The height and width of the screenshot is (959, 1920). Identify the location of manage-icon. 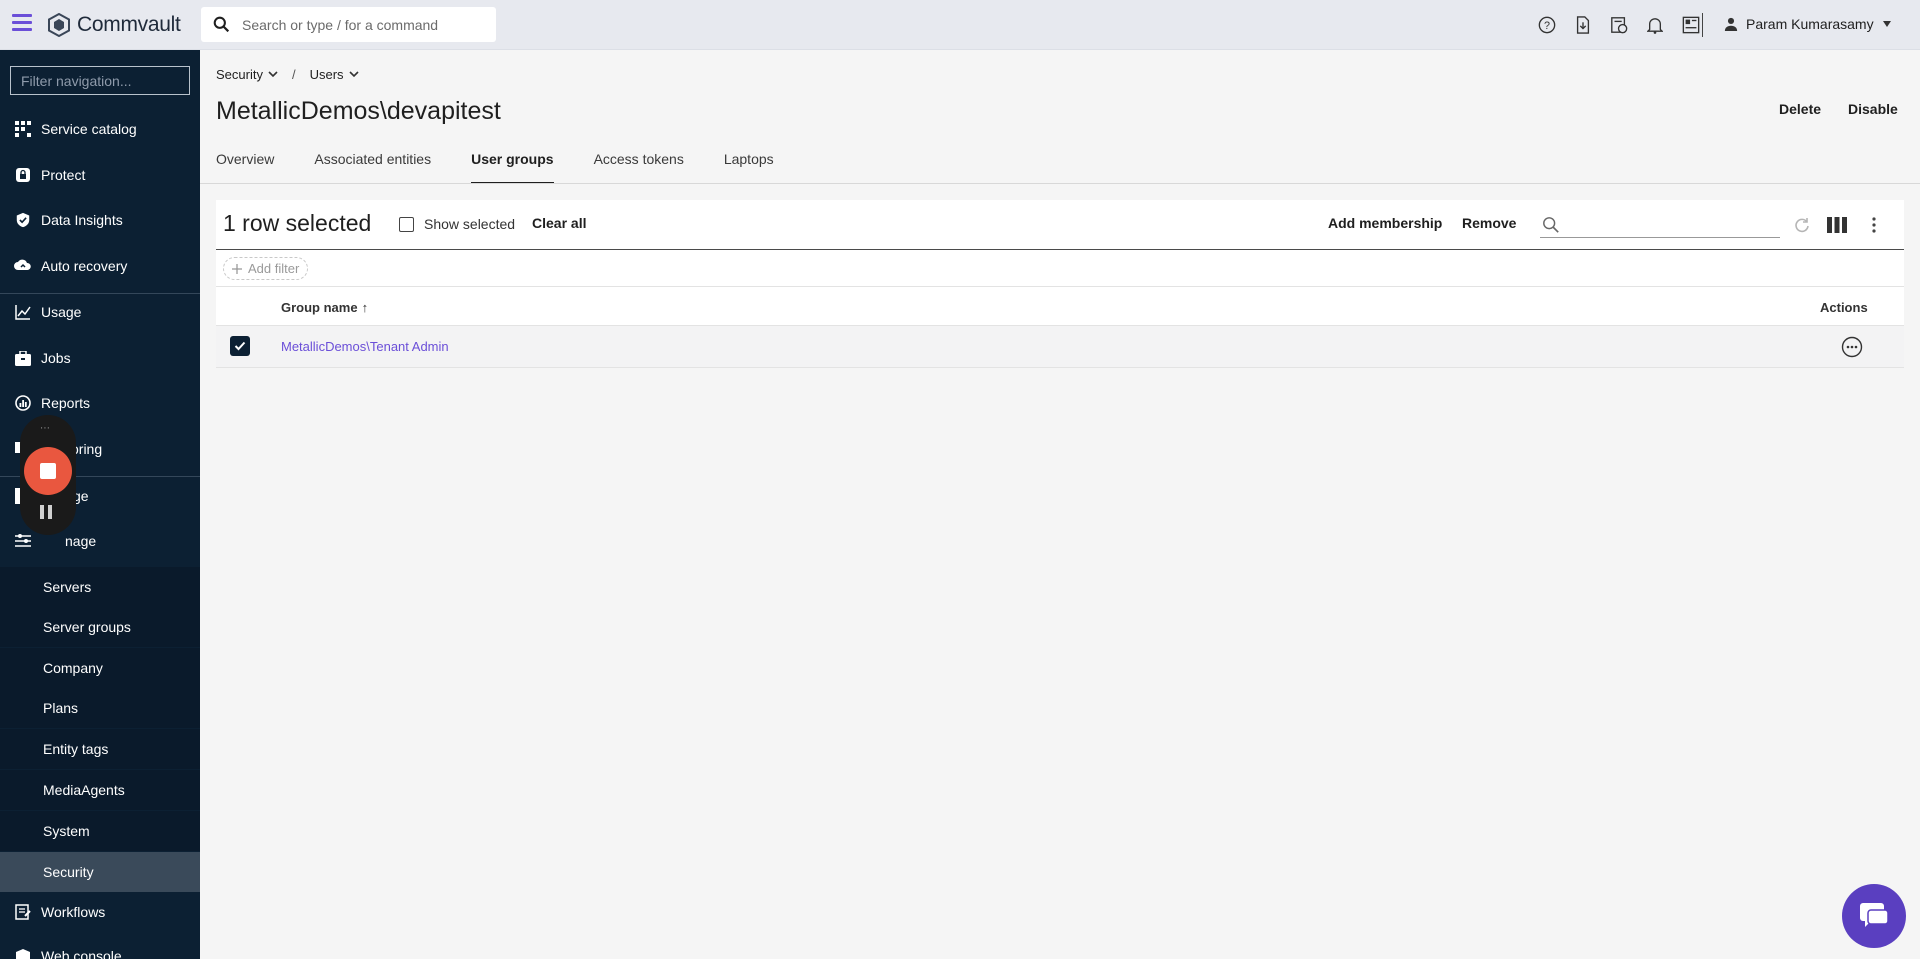
(23, 541).